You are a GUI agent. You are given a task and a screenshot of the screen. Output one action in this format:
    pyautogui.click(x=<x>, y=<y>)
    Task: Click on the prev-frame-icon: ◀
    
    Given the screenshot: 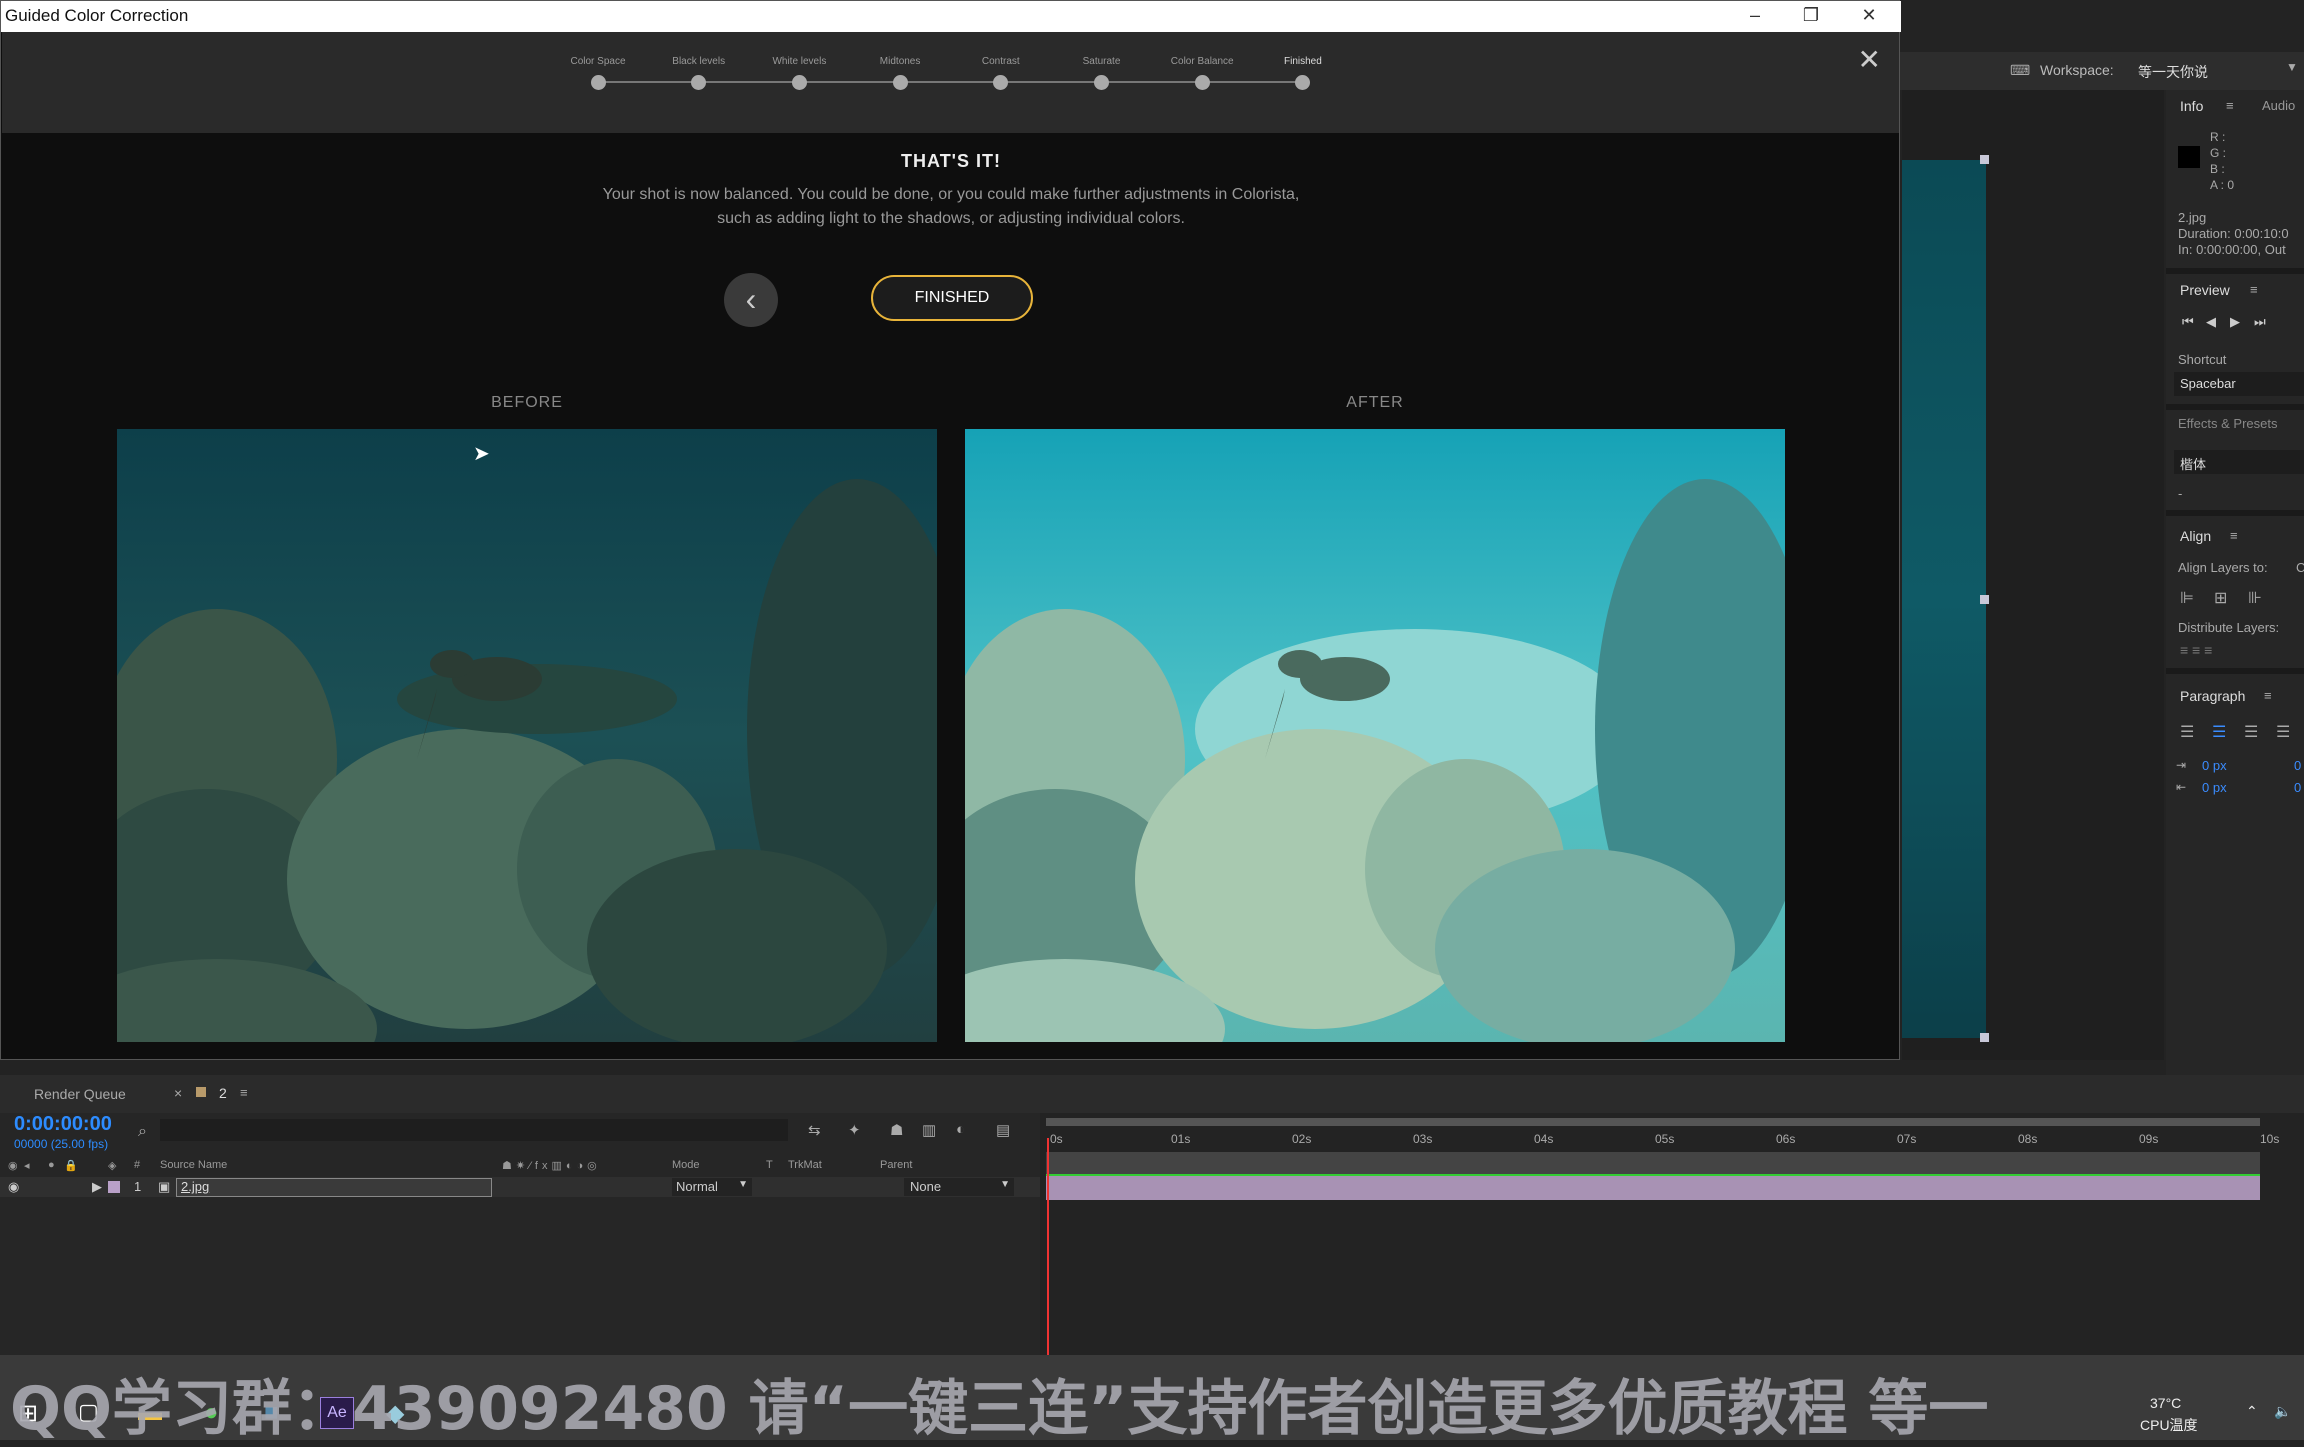 What is the action you would take?
    pyautogui.click(x=2211, y=322)
    